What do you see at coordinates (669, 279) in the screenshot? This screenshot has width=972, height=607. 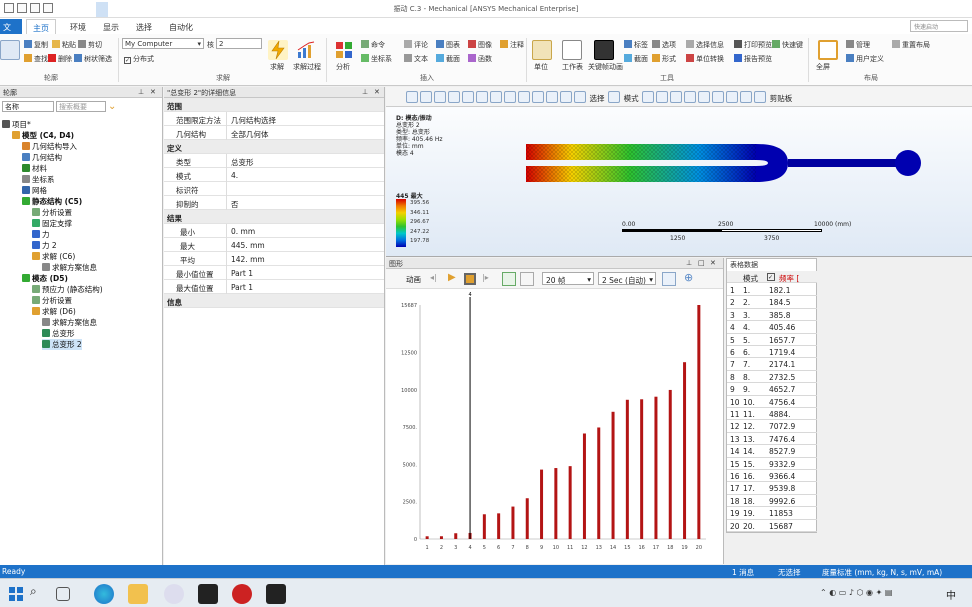 I see `export-video-icon` at bounding box center [669, 279].